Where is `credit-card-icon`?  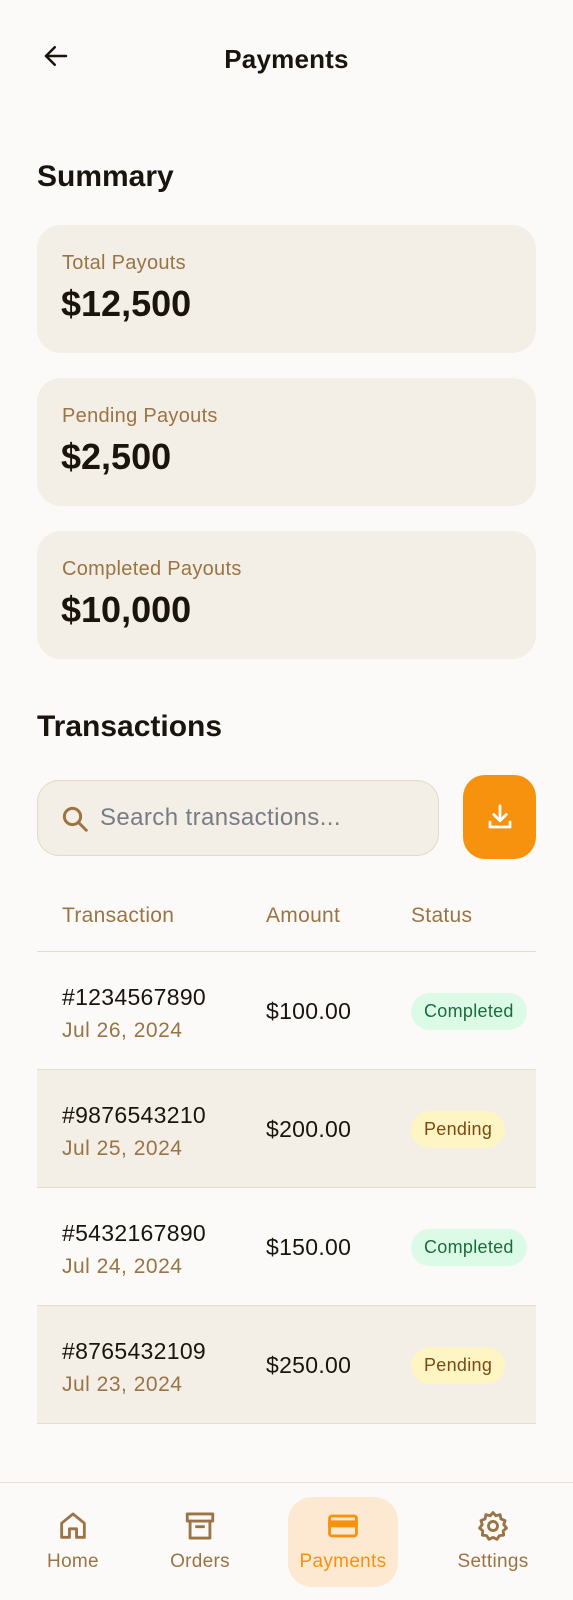
credit-card-icon is located at coordinates (343, 1526).